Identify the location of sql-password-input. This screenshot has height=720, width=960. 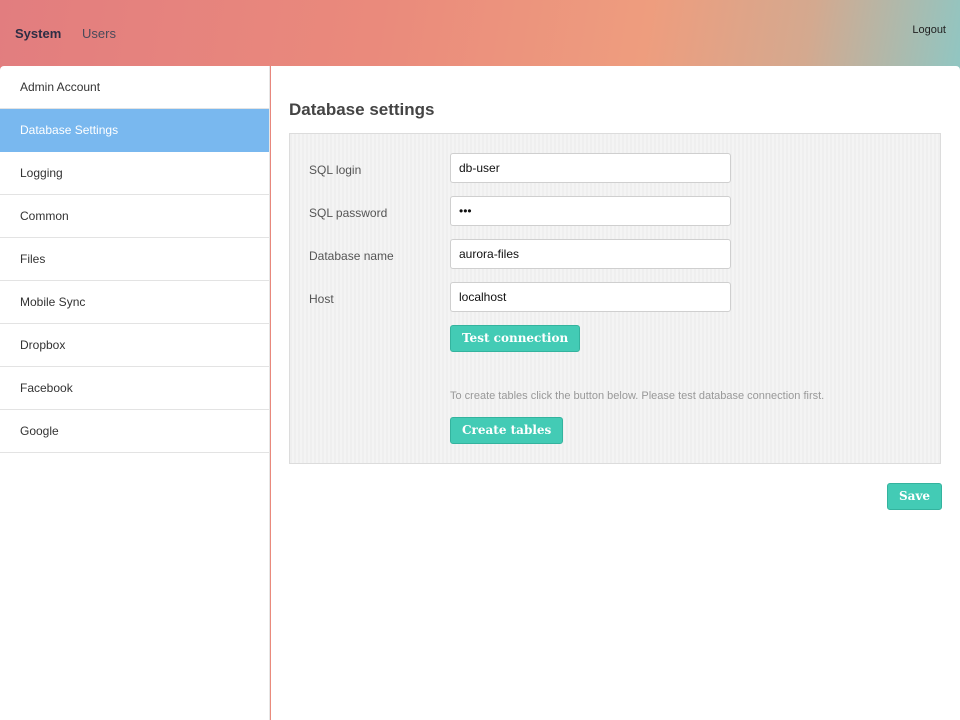
(590, 211).